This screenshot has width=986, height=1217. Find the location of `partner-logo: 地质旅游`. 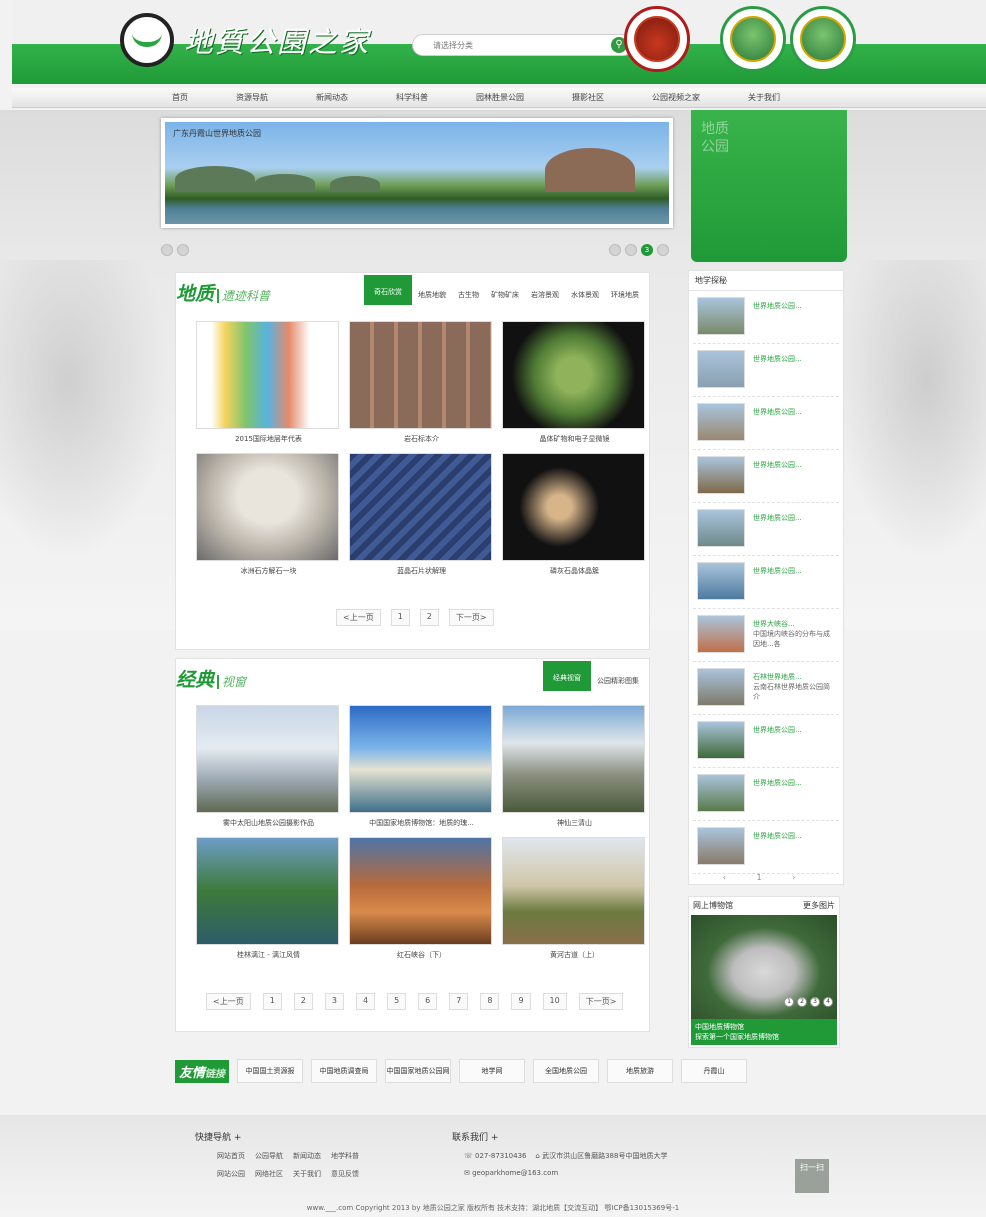

partner-logo: 地质旅游 is located at coordinates (640, 1071).